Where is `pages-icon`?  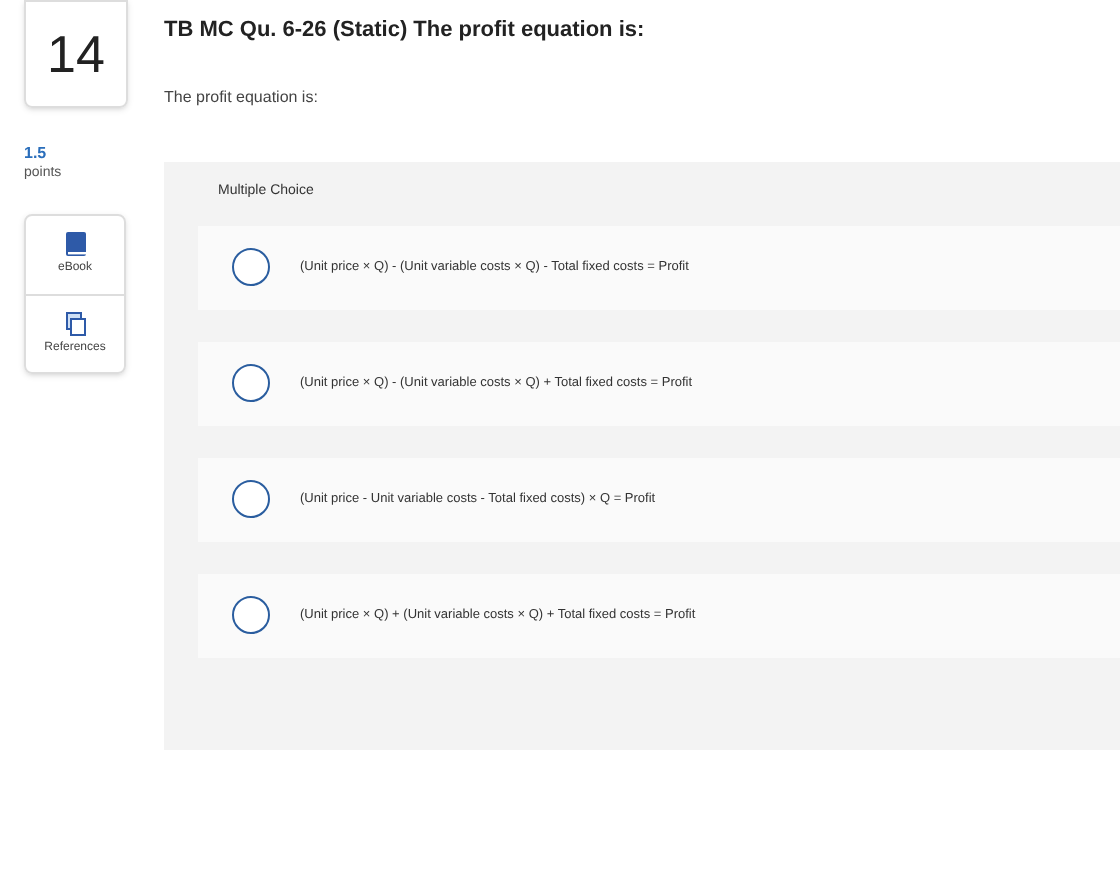 pages-icon is located at coordinates (75, 323).